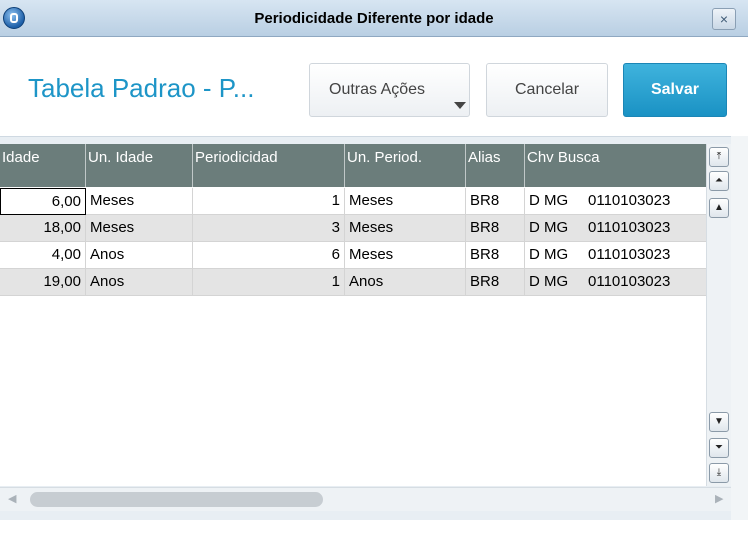  I want to click on cell-idade: 6,00, so click(43, 201).